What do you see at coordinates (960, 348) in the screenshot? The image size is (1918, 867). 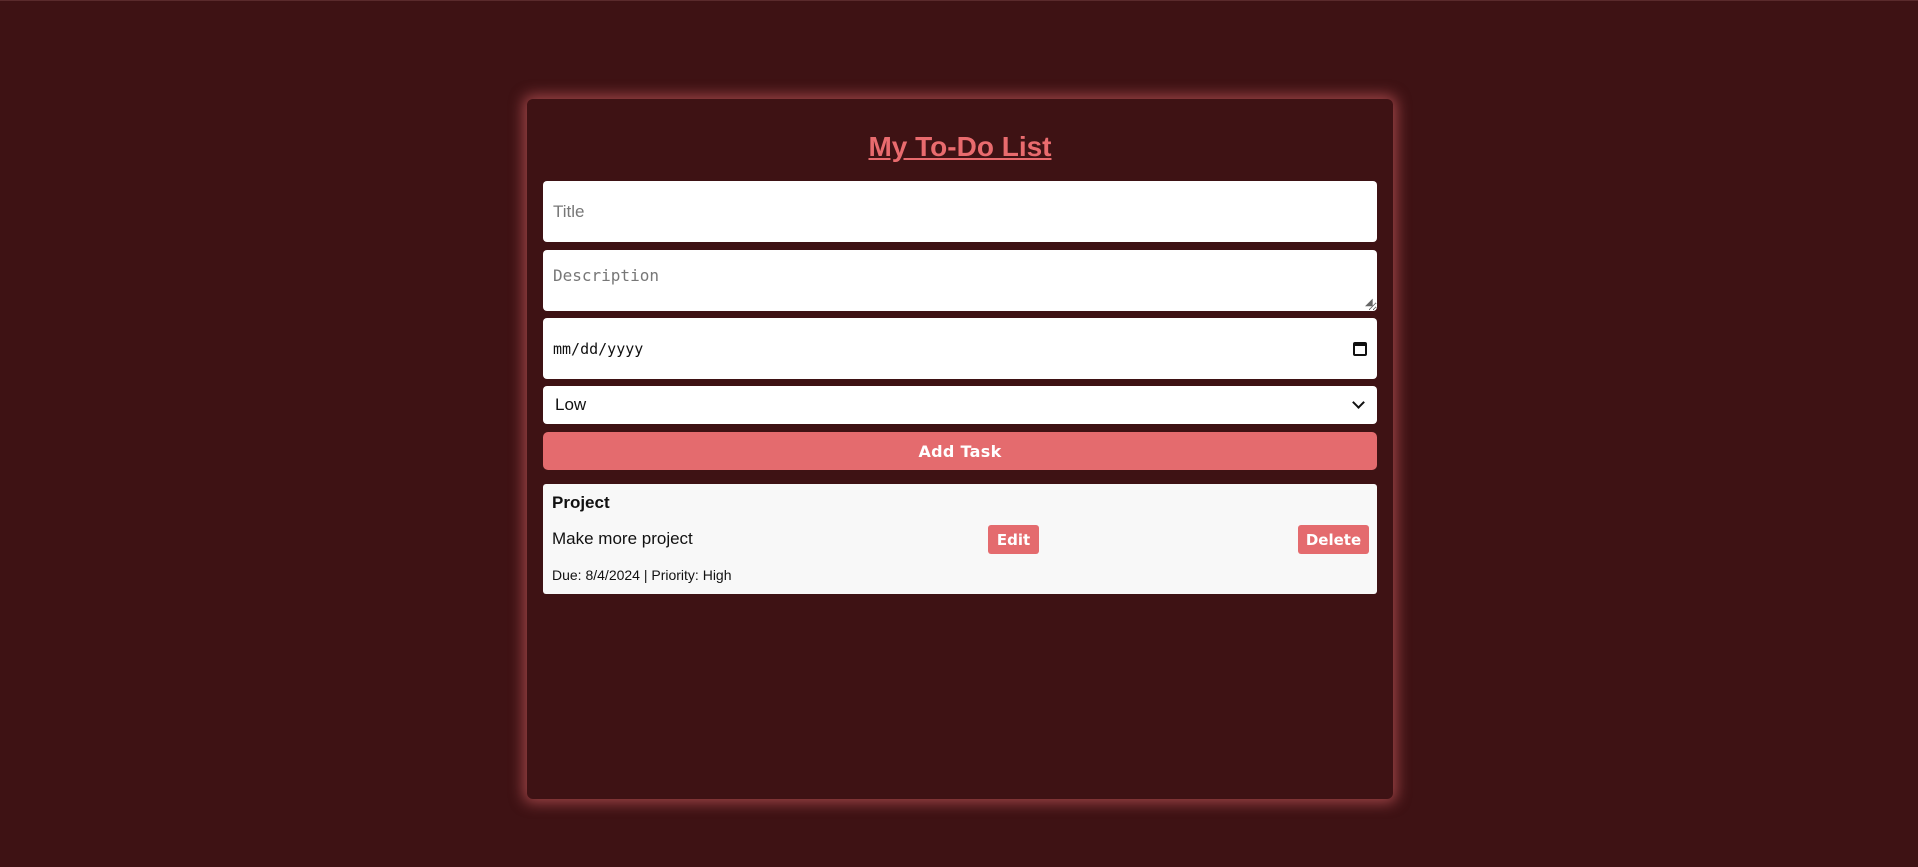 I see `due-date-input: mm/dd/yyyy` at bounding box center [960, 348].